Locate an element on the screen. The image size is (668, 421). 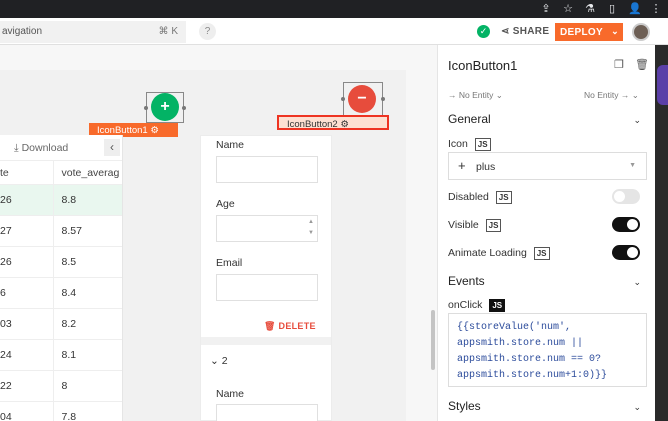
background-shape is located at coordinates (662, 85).